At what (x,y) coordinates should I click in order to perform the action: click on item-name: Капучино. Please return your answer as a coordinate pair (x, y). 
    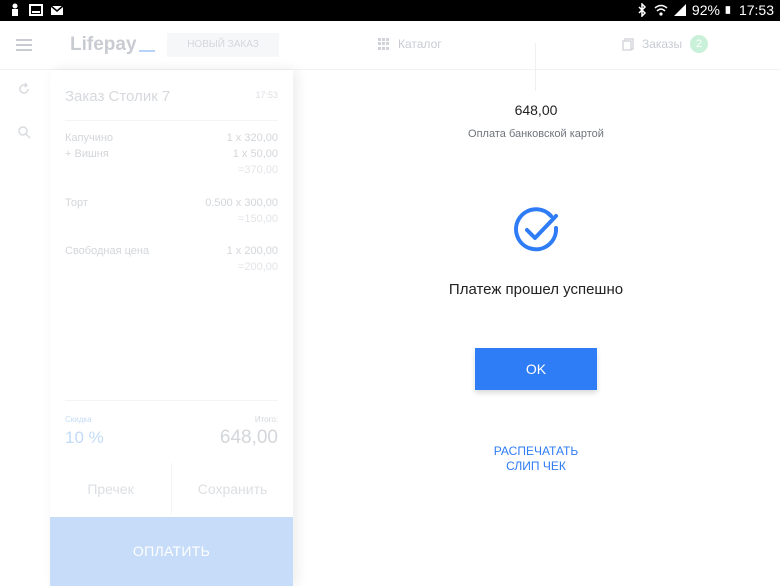
    Looking at the image, I should click on (89, 138).